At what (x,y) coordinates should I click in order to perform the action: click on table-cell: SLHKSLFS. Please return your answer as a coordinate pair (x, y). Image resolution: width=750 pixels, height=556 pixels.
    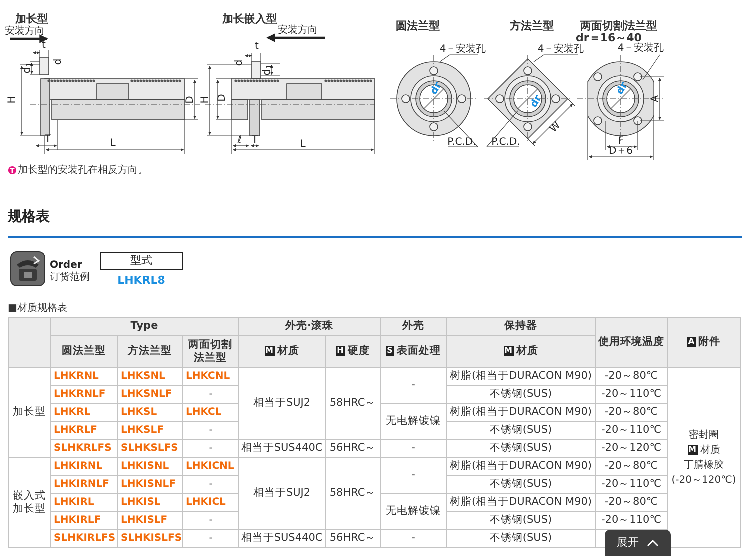
    Looking at the image, I should click on (150, 449).